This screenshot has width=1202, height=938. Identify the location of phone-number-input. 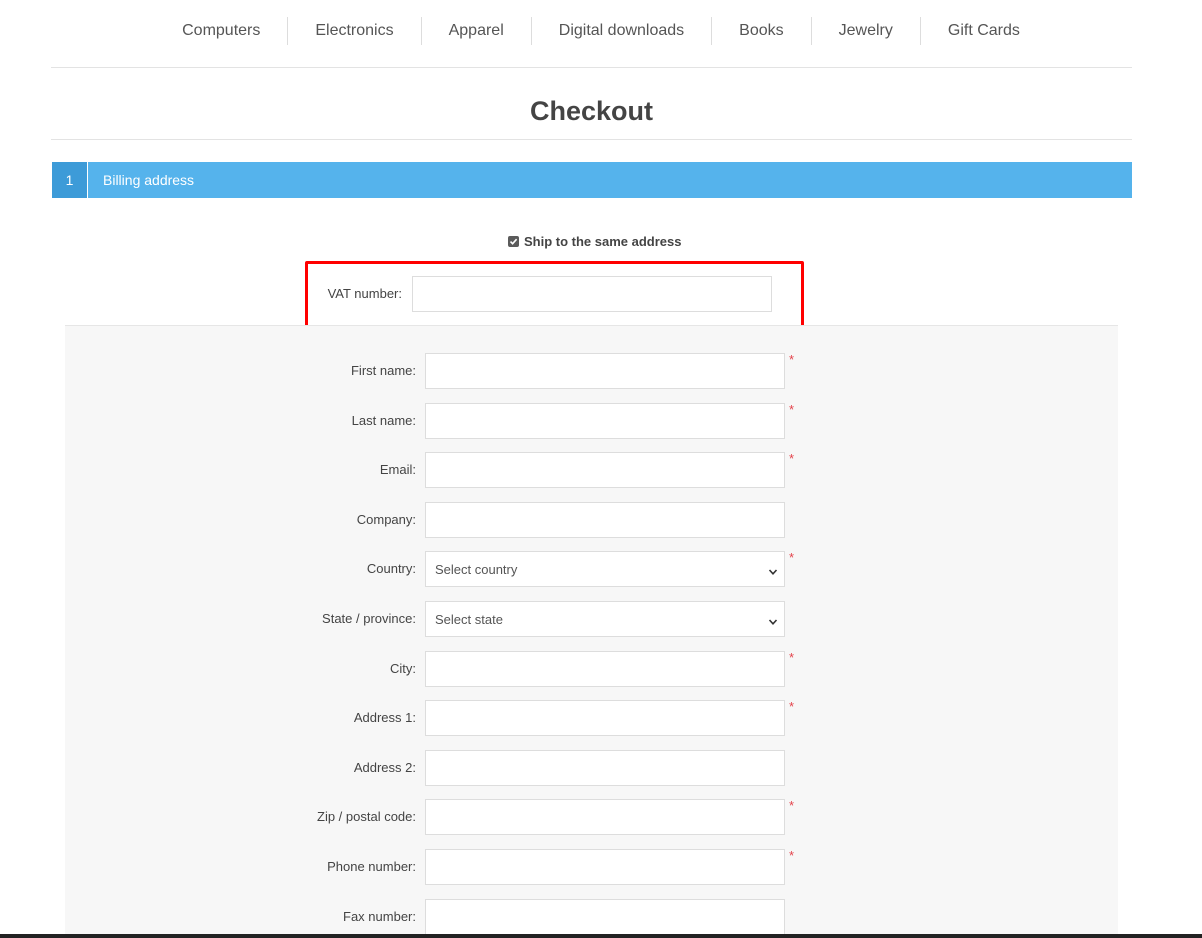
(605, 867).